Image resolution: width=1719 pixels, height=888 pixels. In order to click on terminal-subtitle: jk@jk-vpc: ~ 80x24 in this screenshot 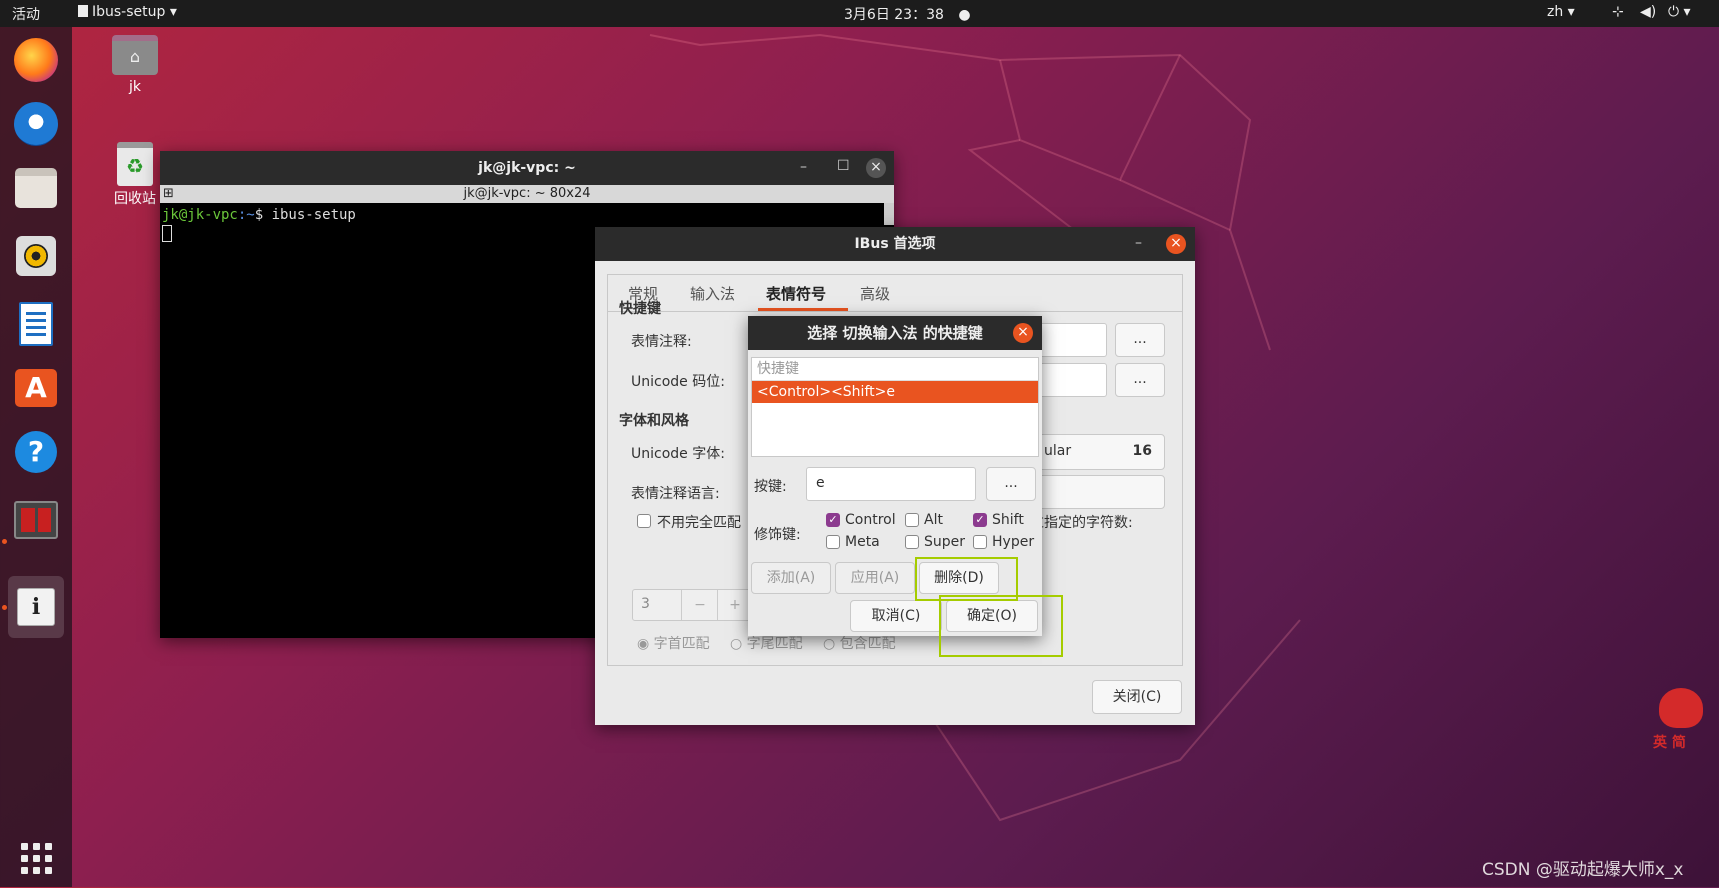, I will do `click(527, 193)`.